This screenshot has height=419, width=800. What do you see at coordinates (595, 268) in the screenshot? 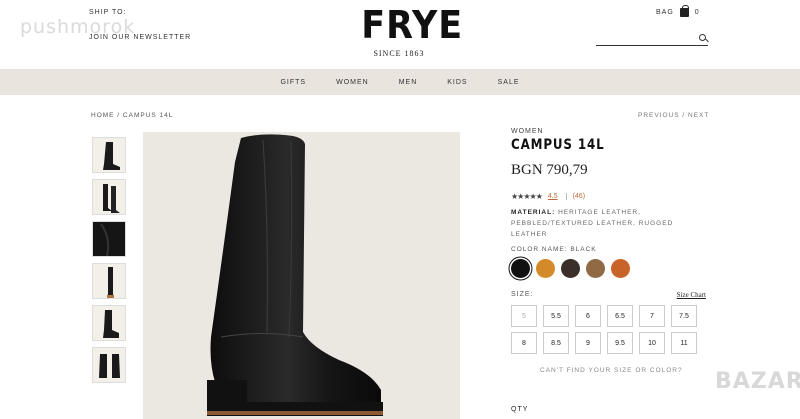
I see `swatch-walnut` at bounding box center [595, 268].